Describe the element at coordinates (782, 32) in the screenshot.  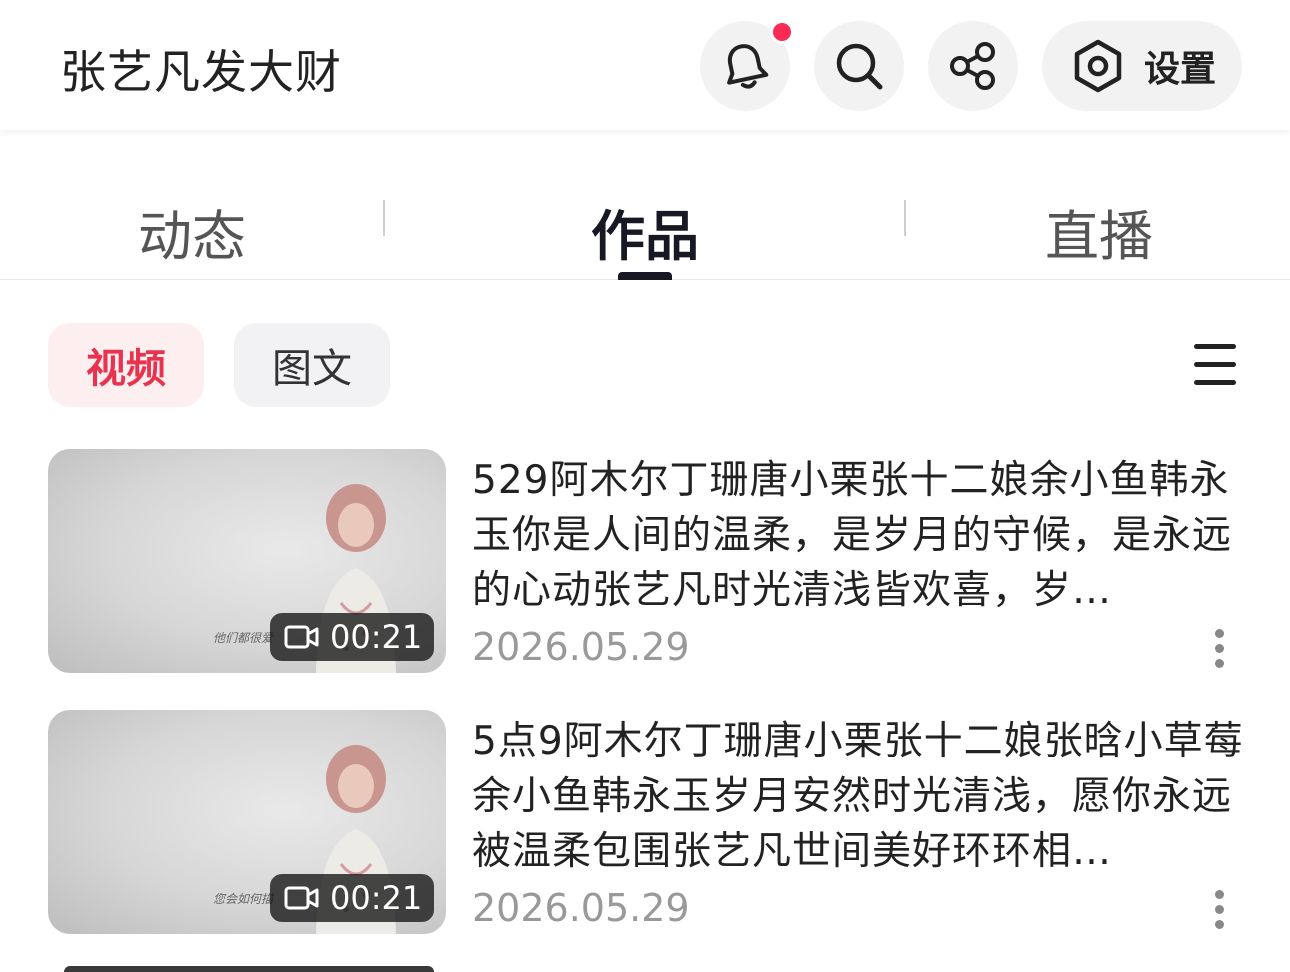
I see `notification-badge` at that location.